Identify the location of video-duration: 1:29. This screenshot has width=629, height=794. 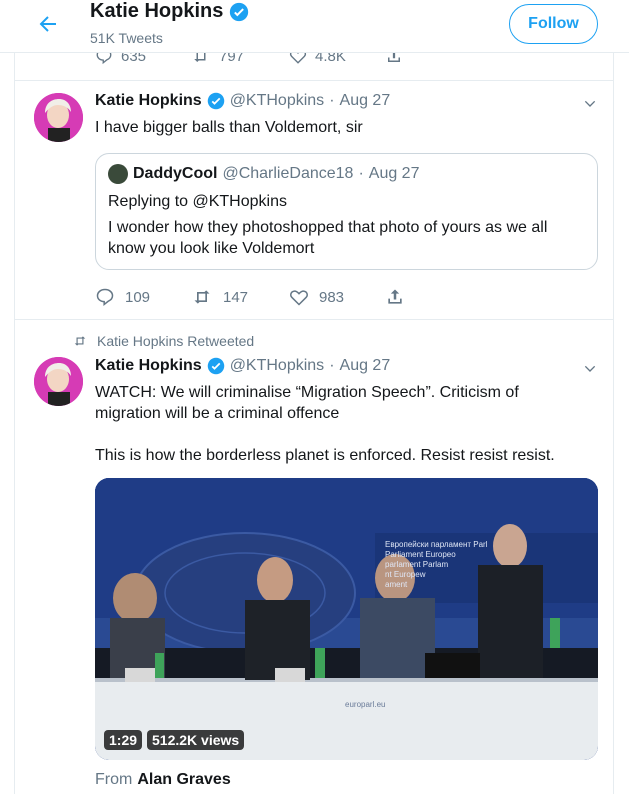
(123, 740).